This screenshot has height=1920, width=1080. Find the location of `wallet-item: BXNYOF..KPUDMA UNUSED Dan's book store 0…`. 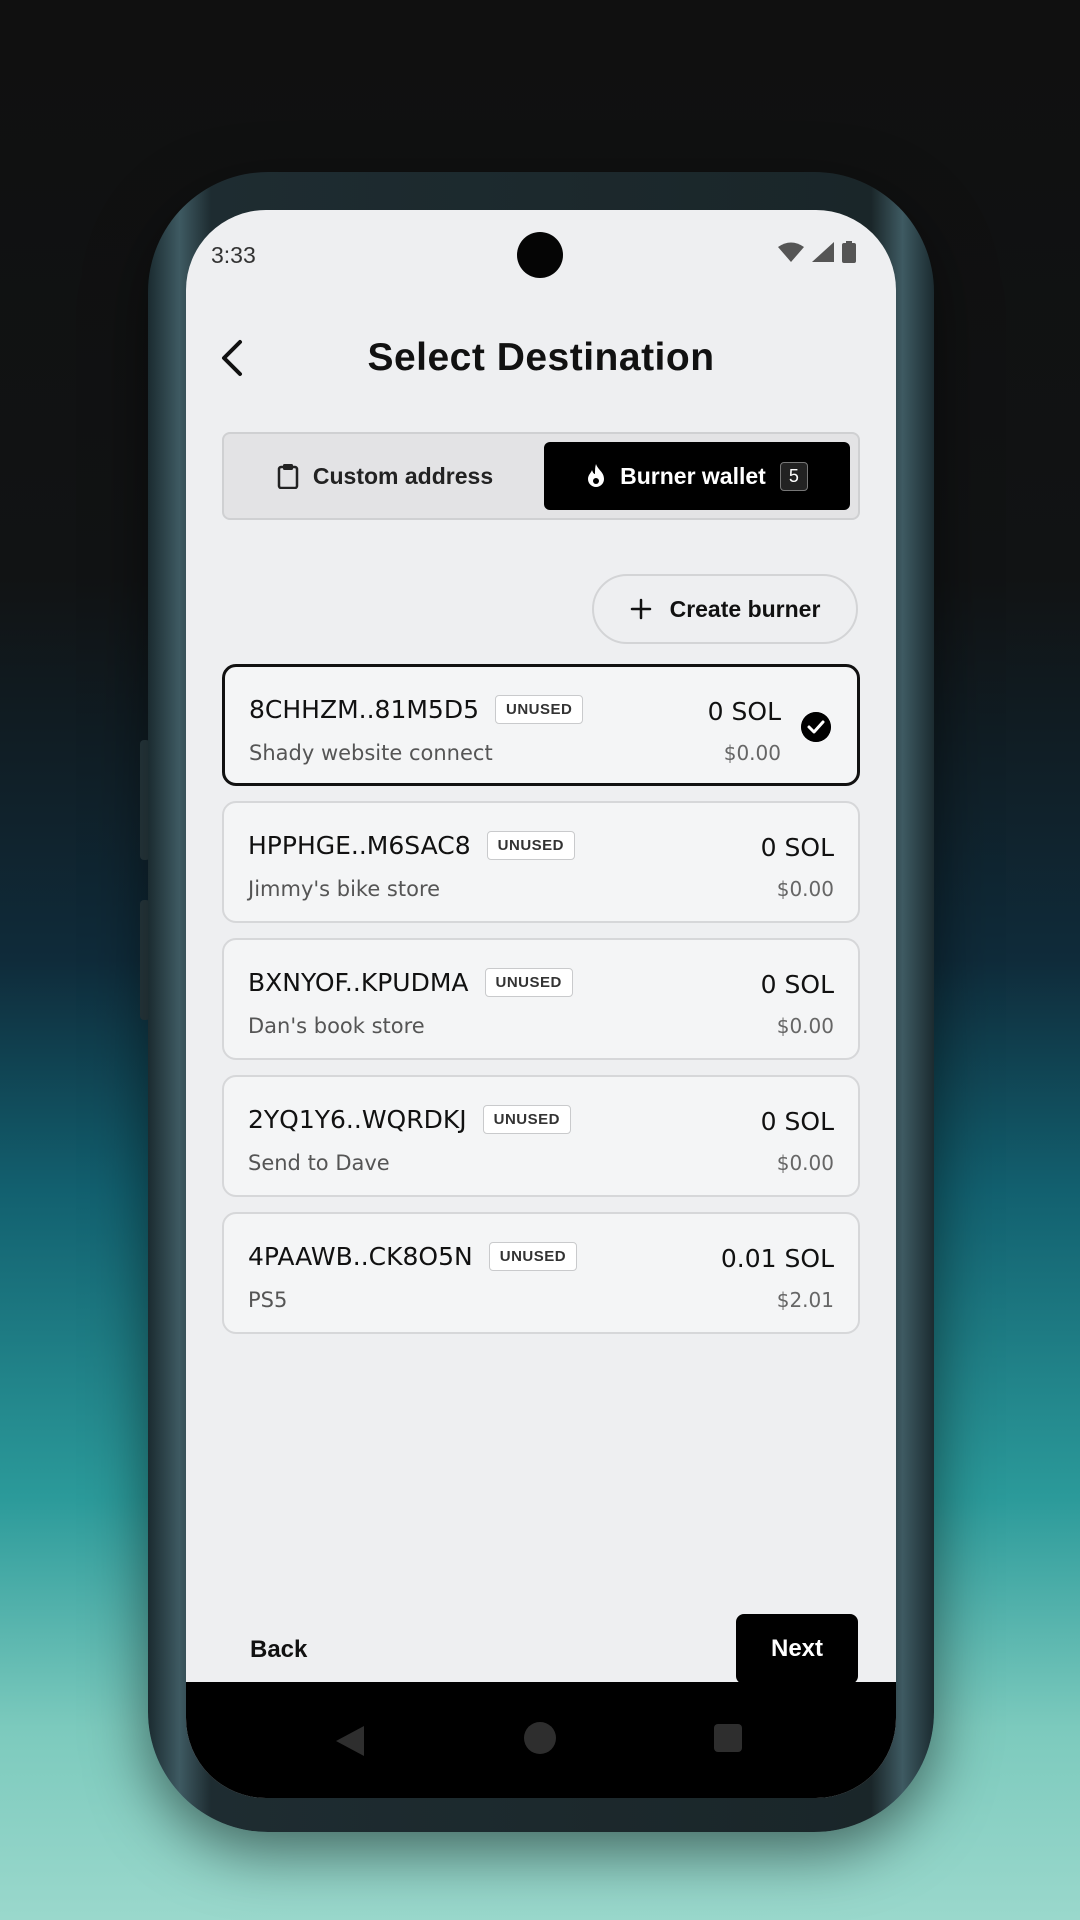

wallet-item: BXNYOF..KPUDMA UNUSED Dan's book store 0… is located at coordinates (541, 999).